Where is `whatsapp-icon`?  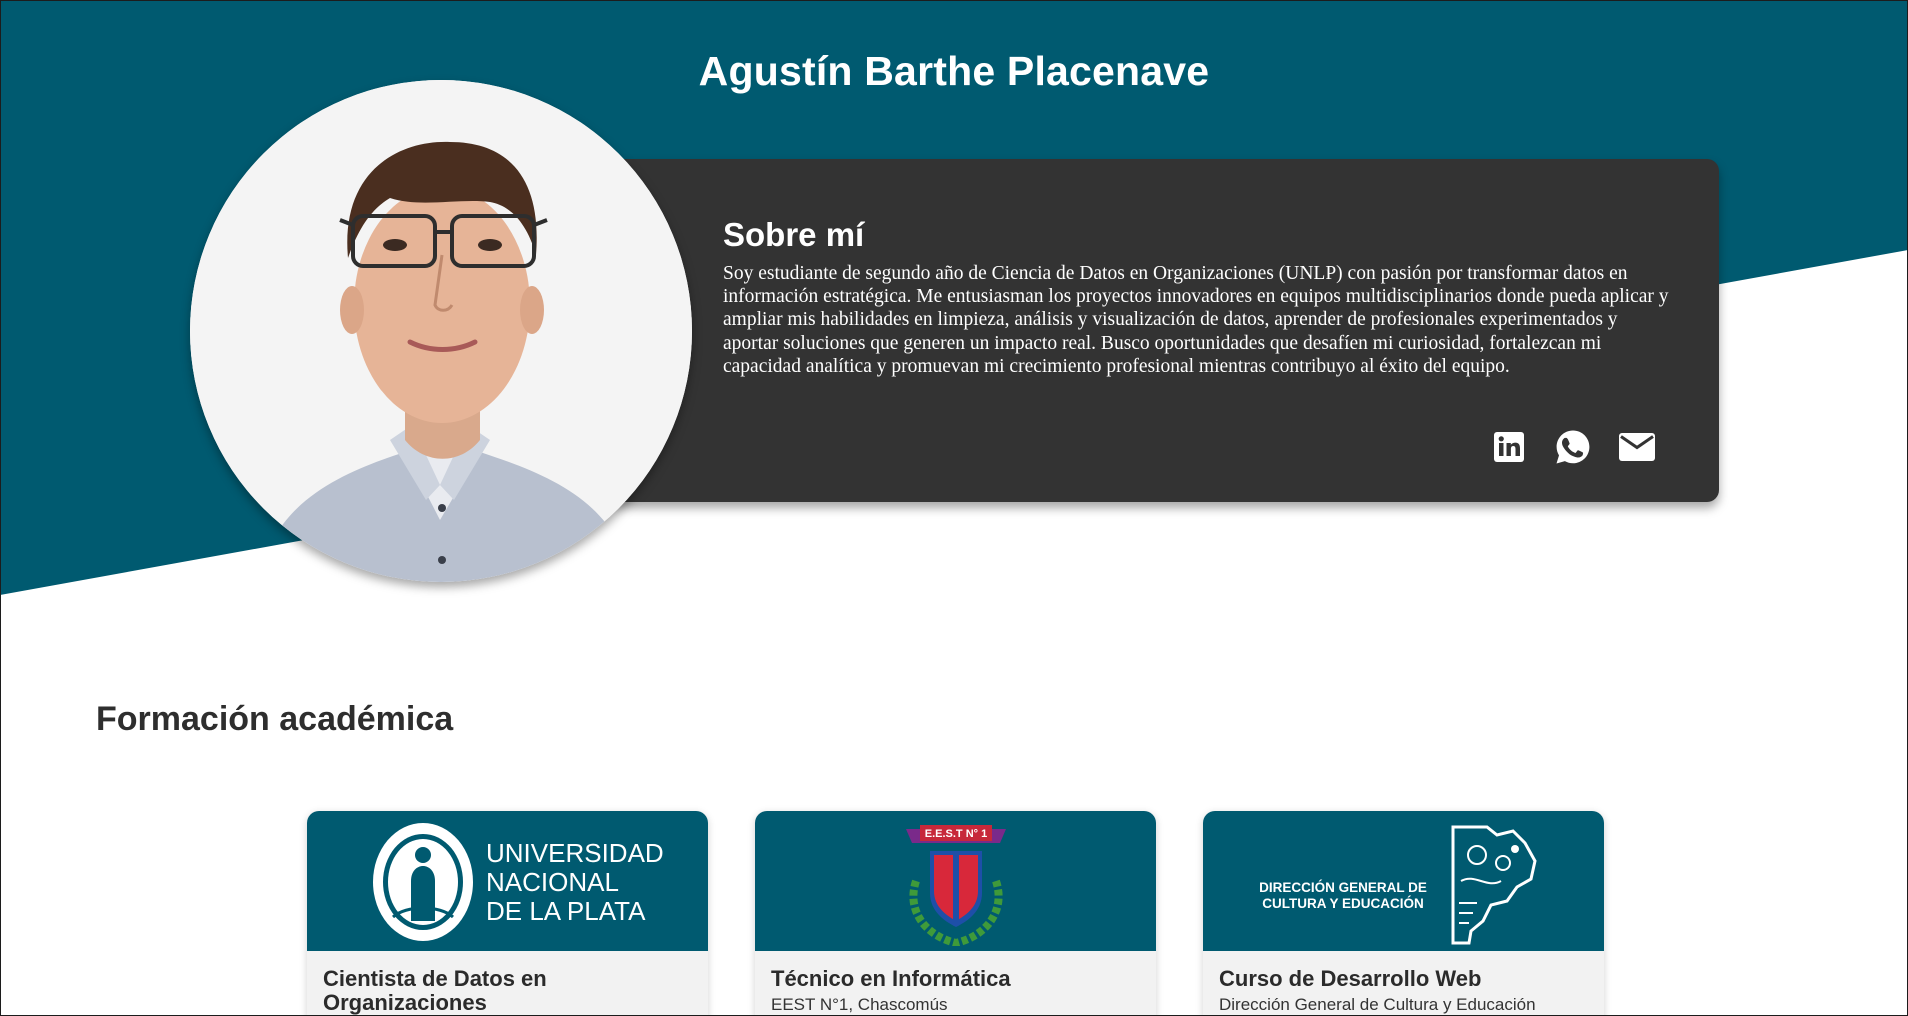
whatsapp-icon is located at coordinates (1573, 447).